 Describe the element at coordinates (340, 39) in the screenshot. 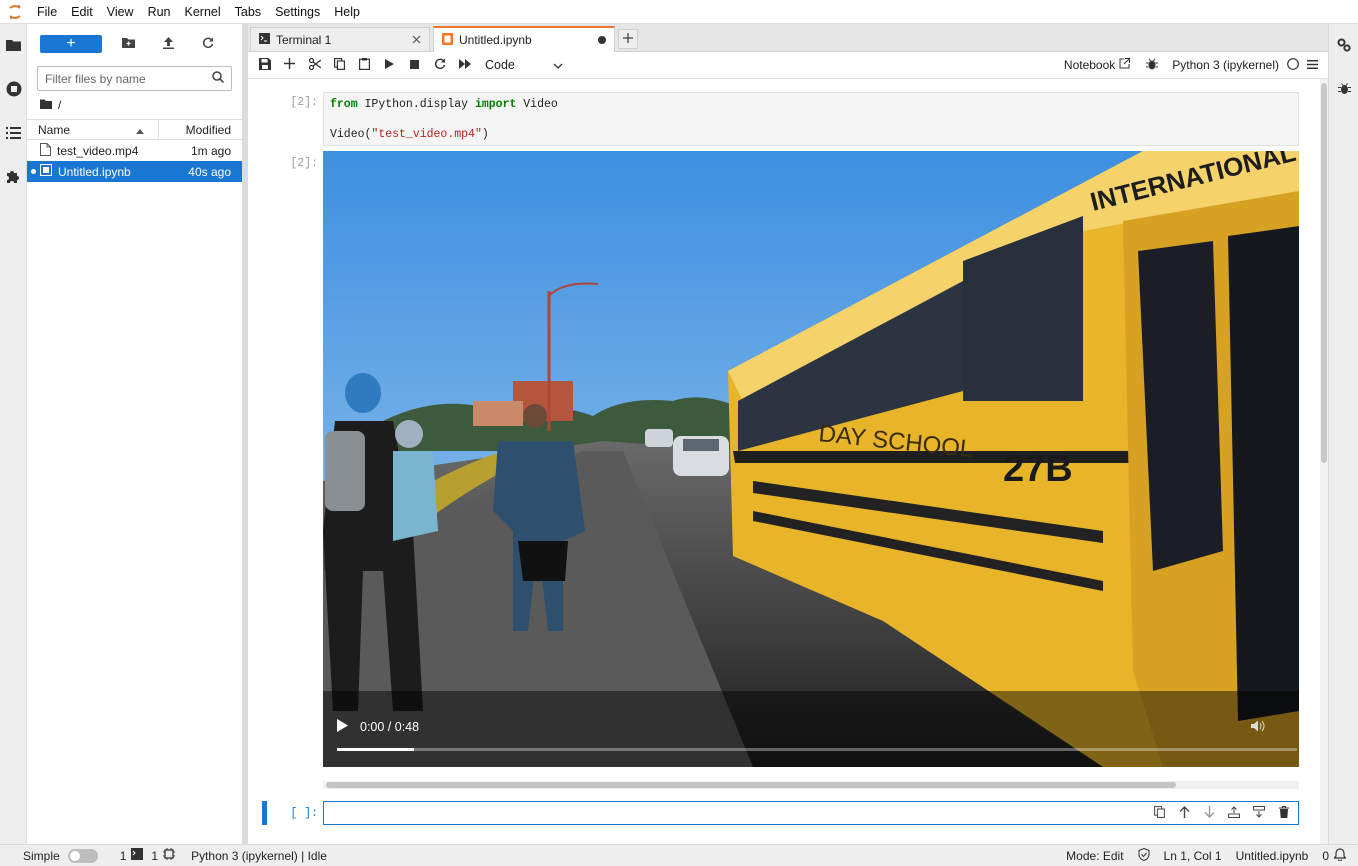

I see `tab-terminal: Terminal 1` at that location.